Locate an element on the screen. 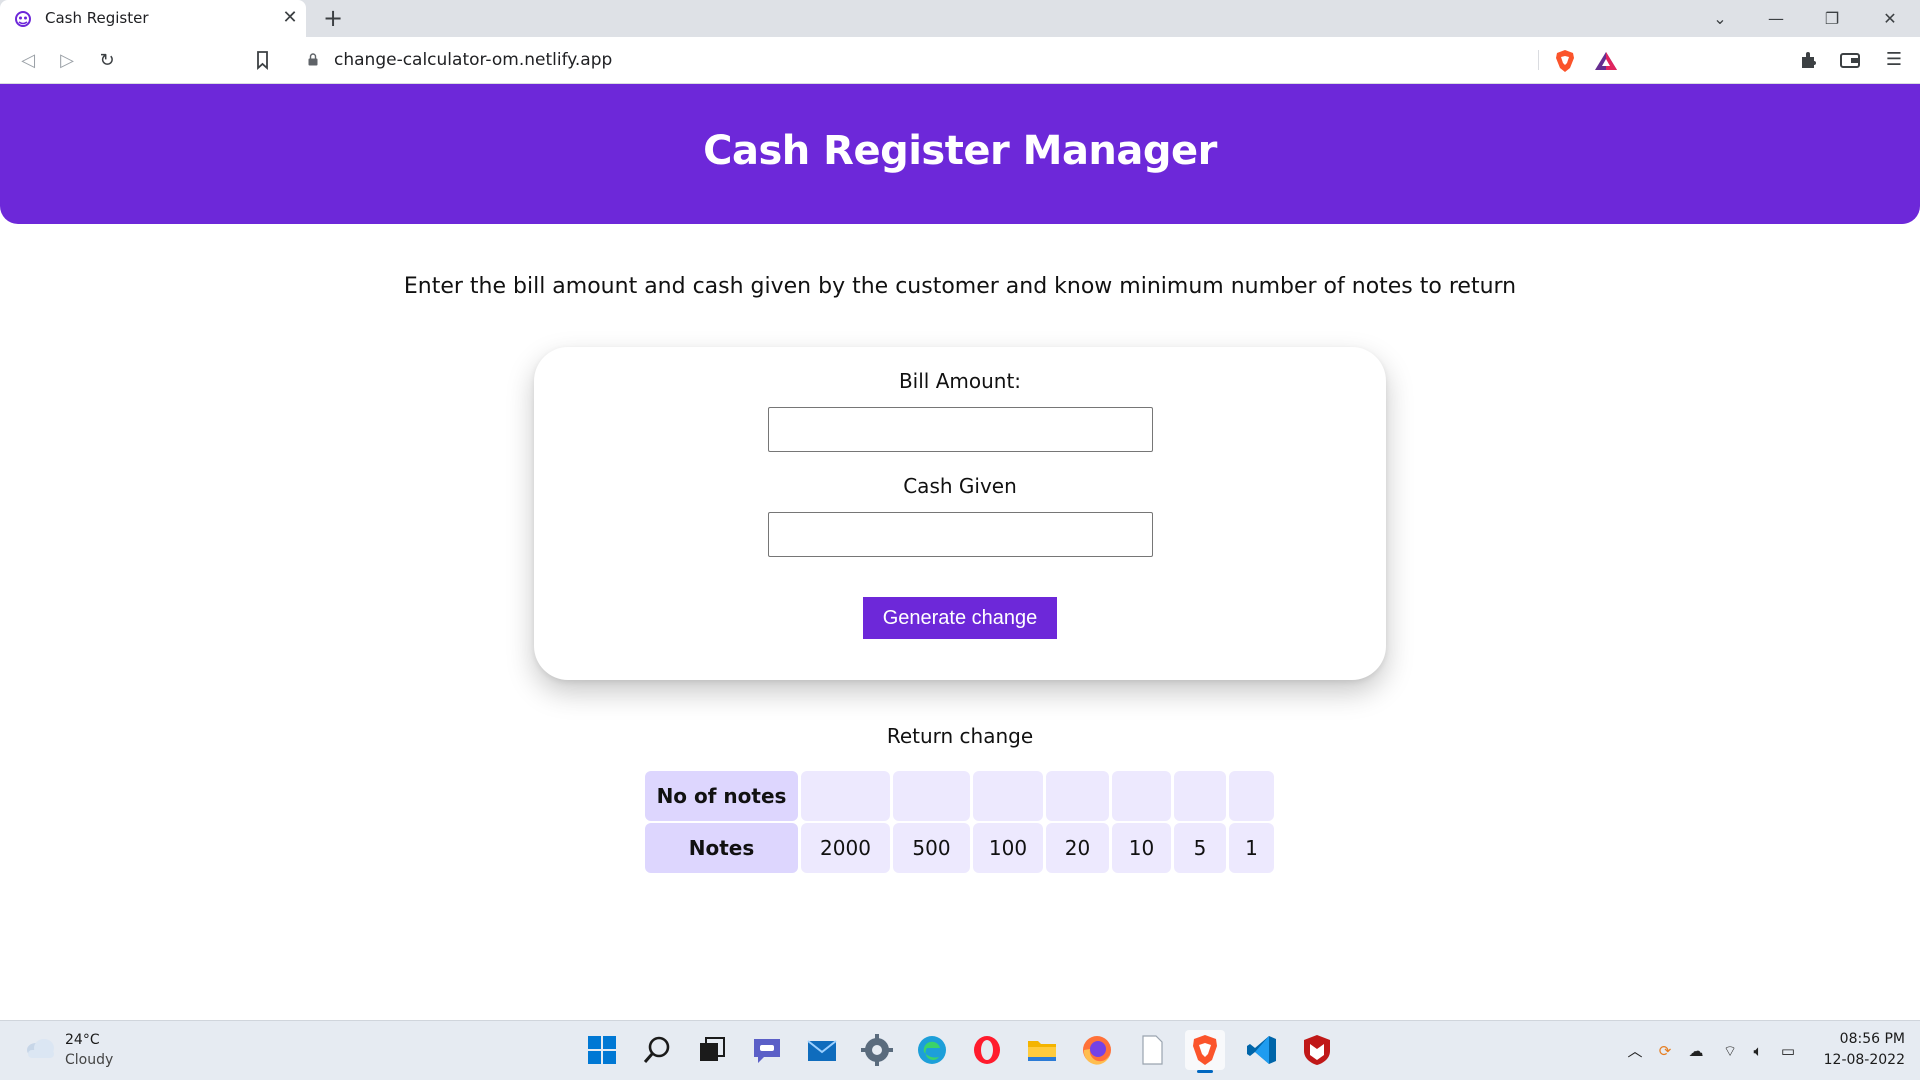 The image size is (1920, 1080). windows-start-icon is located at coordinates (602, 1050).